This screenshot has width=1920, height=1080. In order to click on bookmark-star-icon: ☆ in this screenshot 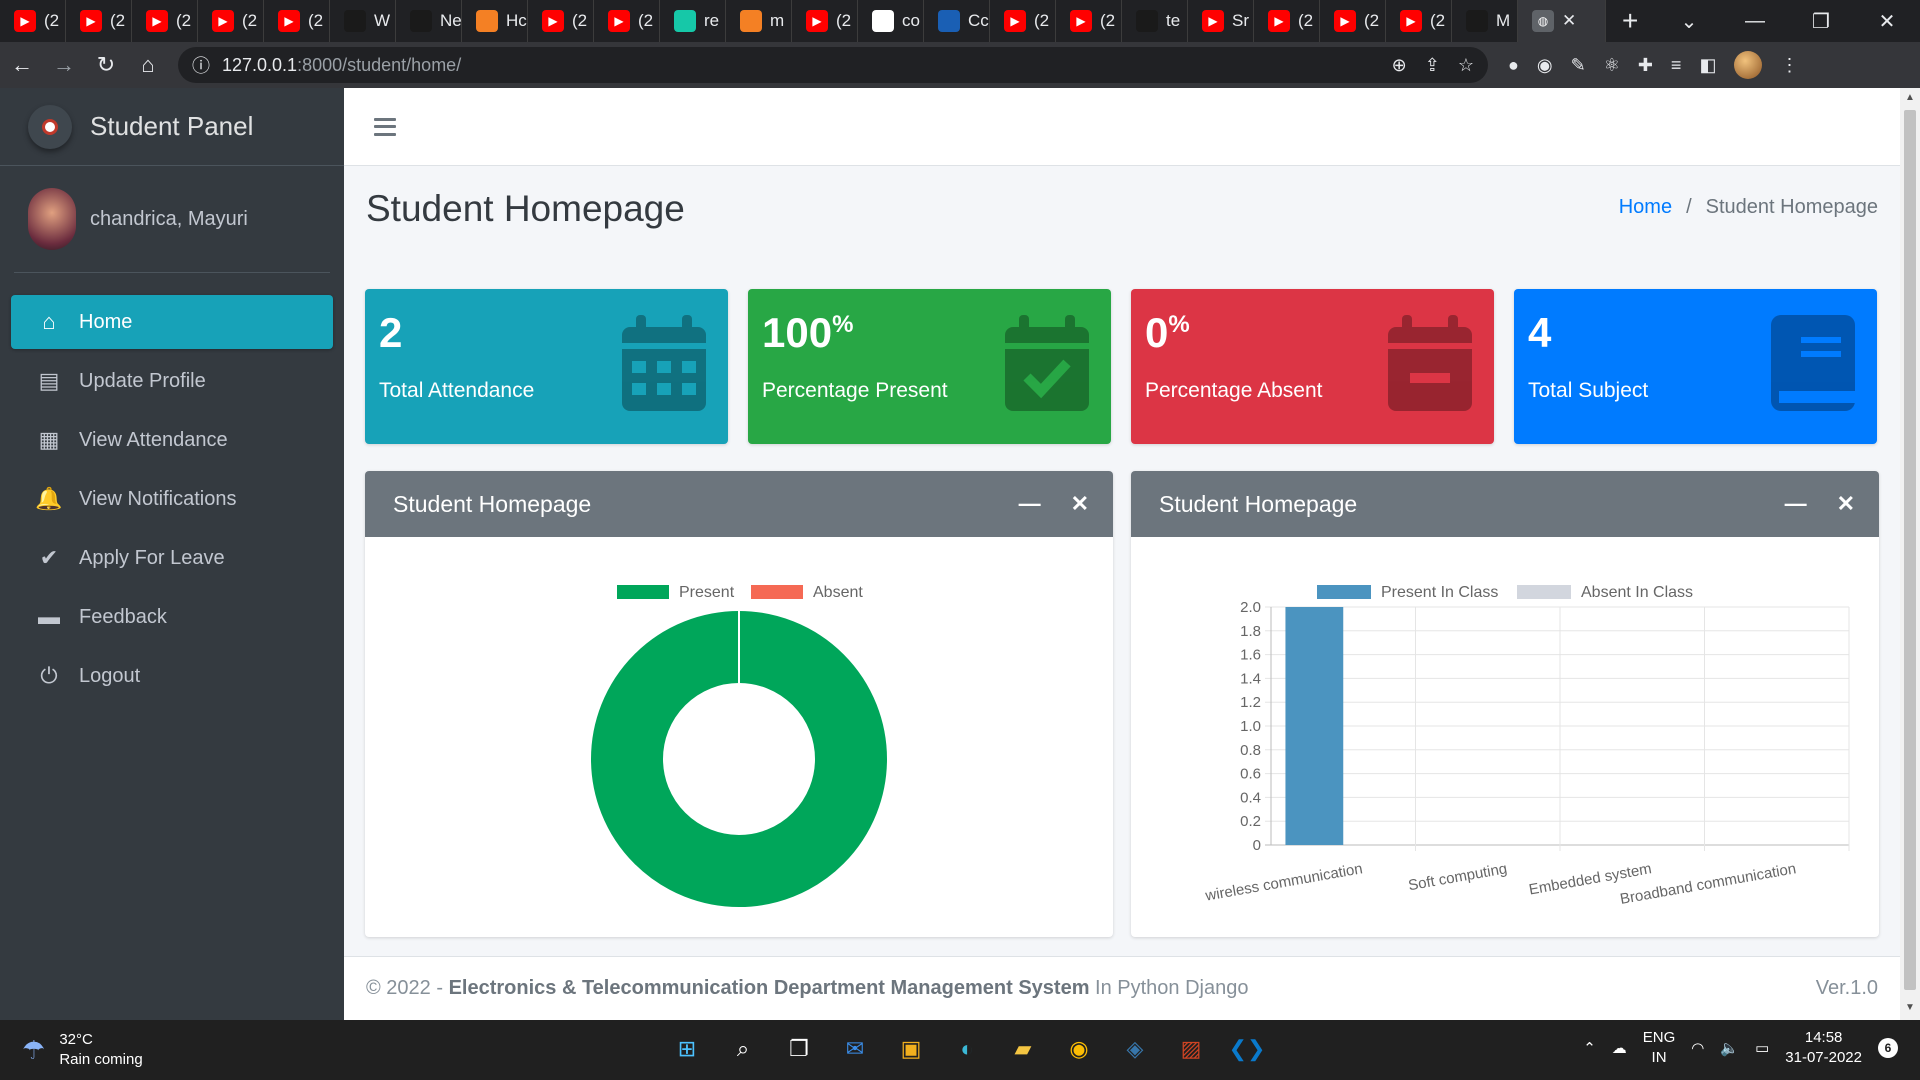, I will do `click(1466, 65)`.